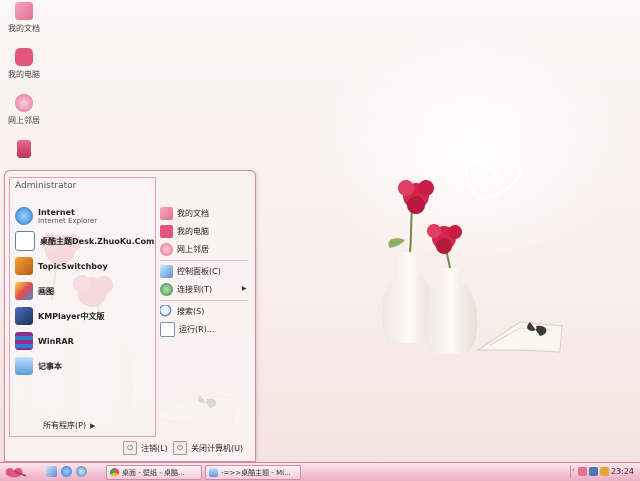  Describe the element at coordinates (166, 271) in the screenshot. I see `control-panel-icon` at that location.